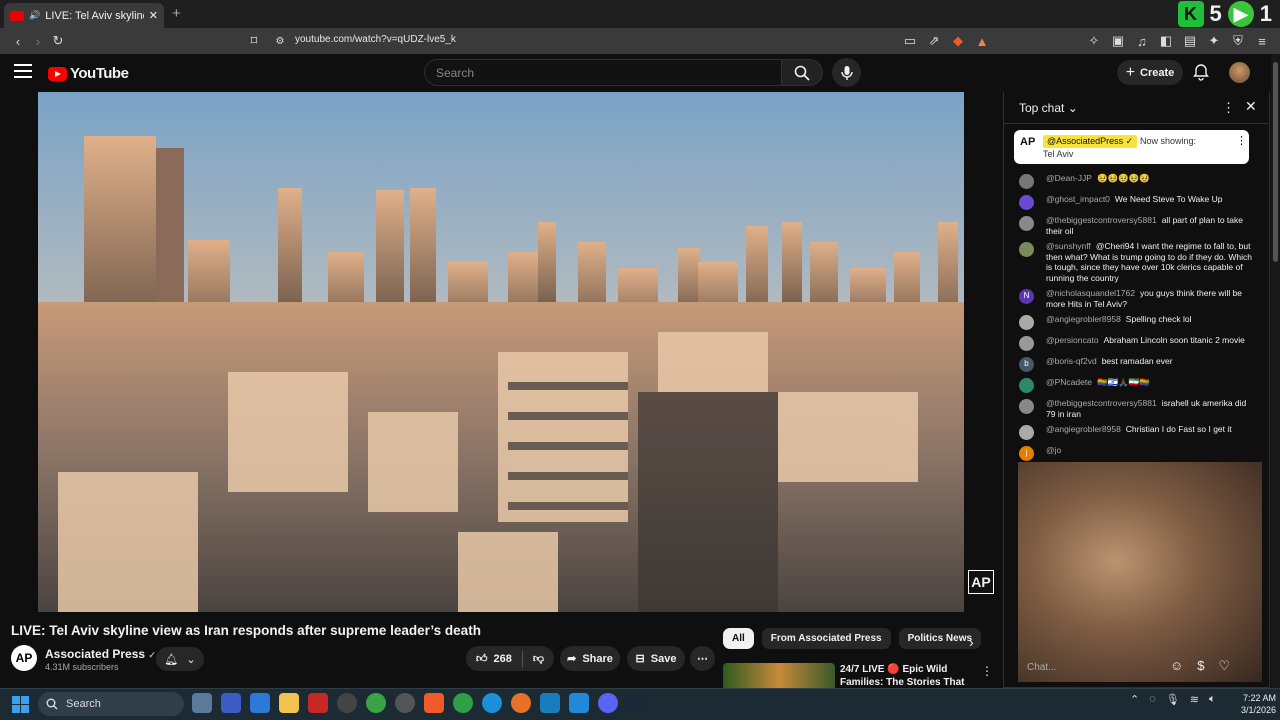  What do you see at coordinates (826, 638) in the screenshot?
I see `chip-from-associated-press: From Associated Press` at bounding box center [826, 638].